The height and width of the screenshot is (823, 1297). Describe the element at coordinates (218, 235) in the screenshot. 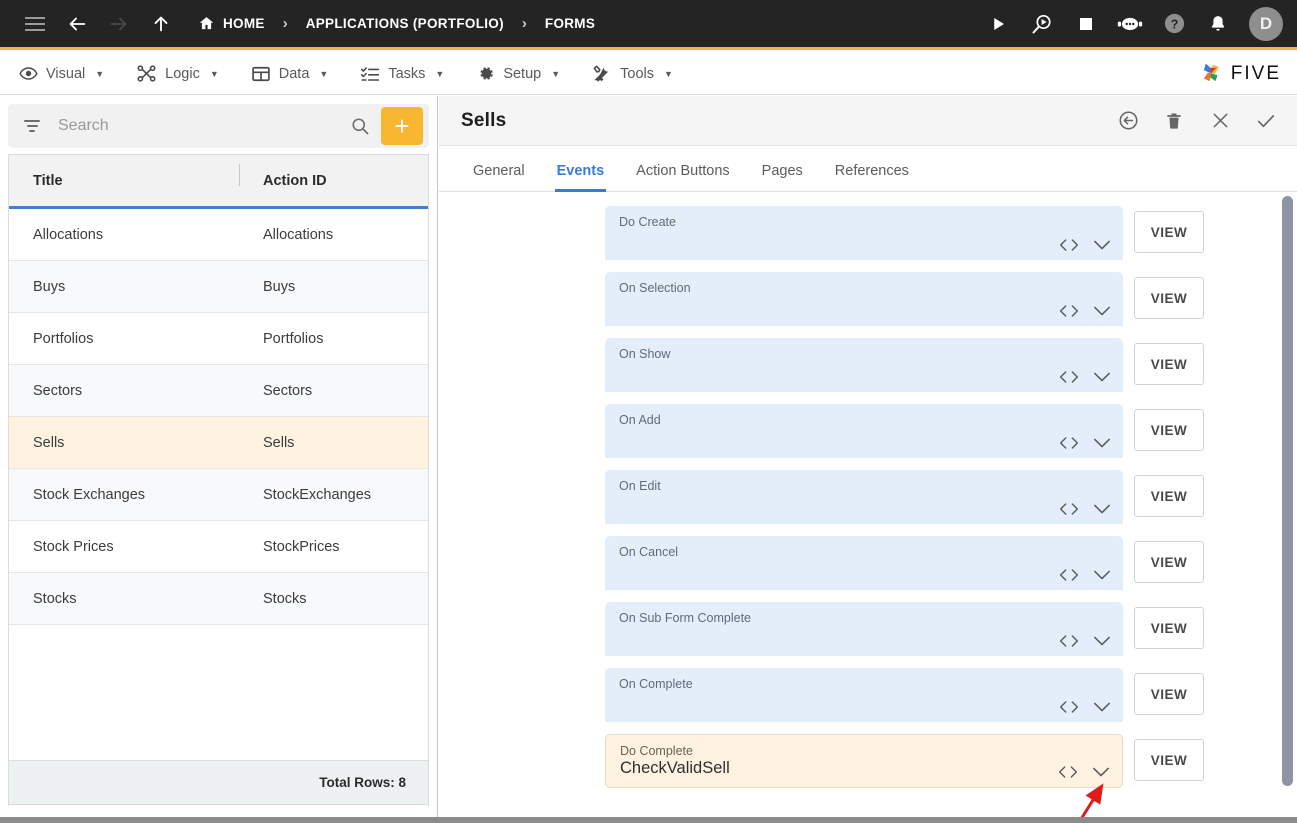

I see `table-row: Allocations Allocations` at that location.